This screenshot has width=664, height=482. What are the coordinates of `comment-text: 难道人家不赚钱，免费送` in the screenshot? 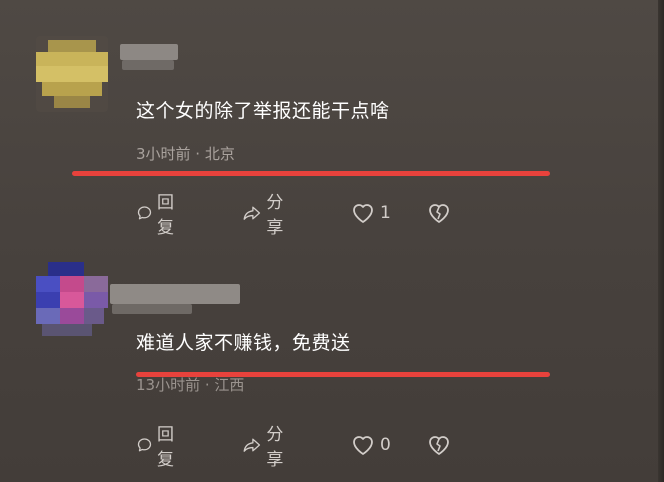 It's located at (243, 343).